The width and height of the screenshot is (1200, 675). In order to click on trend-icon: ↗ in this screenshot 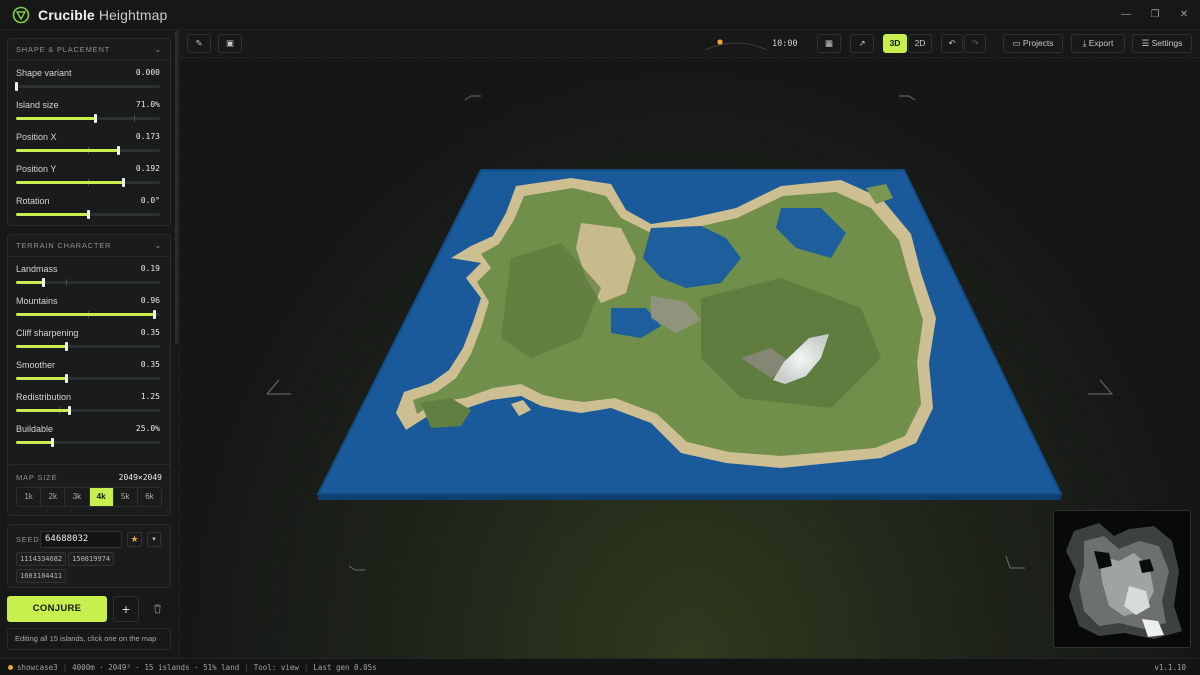, I will do `click(862, 43)`.